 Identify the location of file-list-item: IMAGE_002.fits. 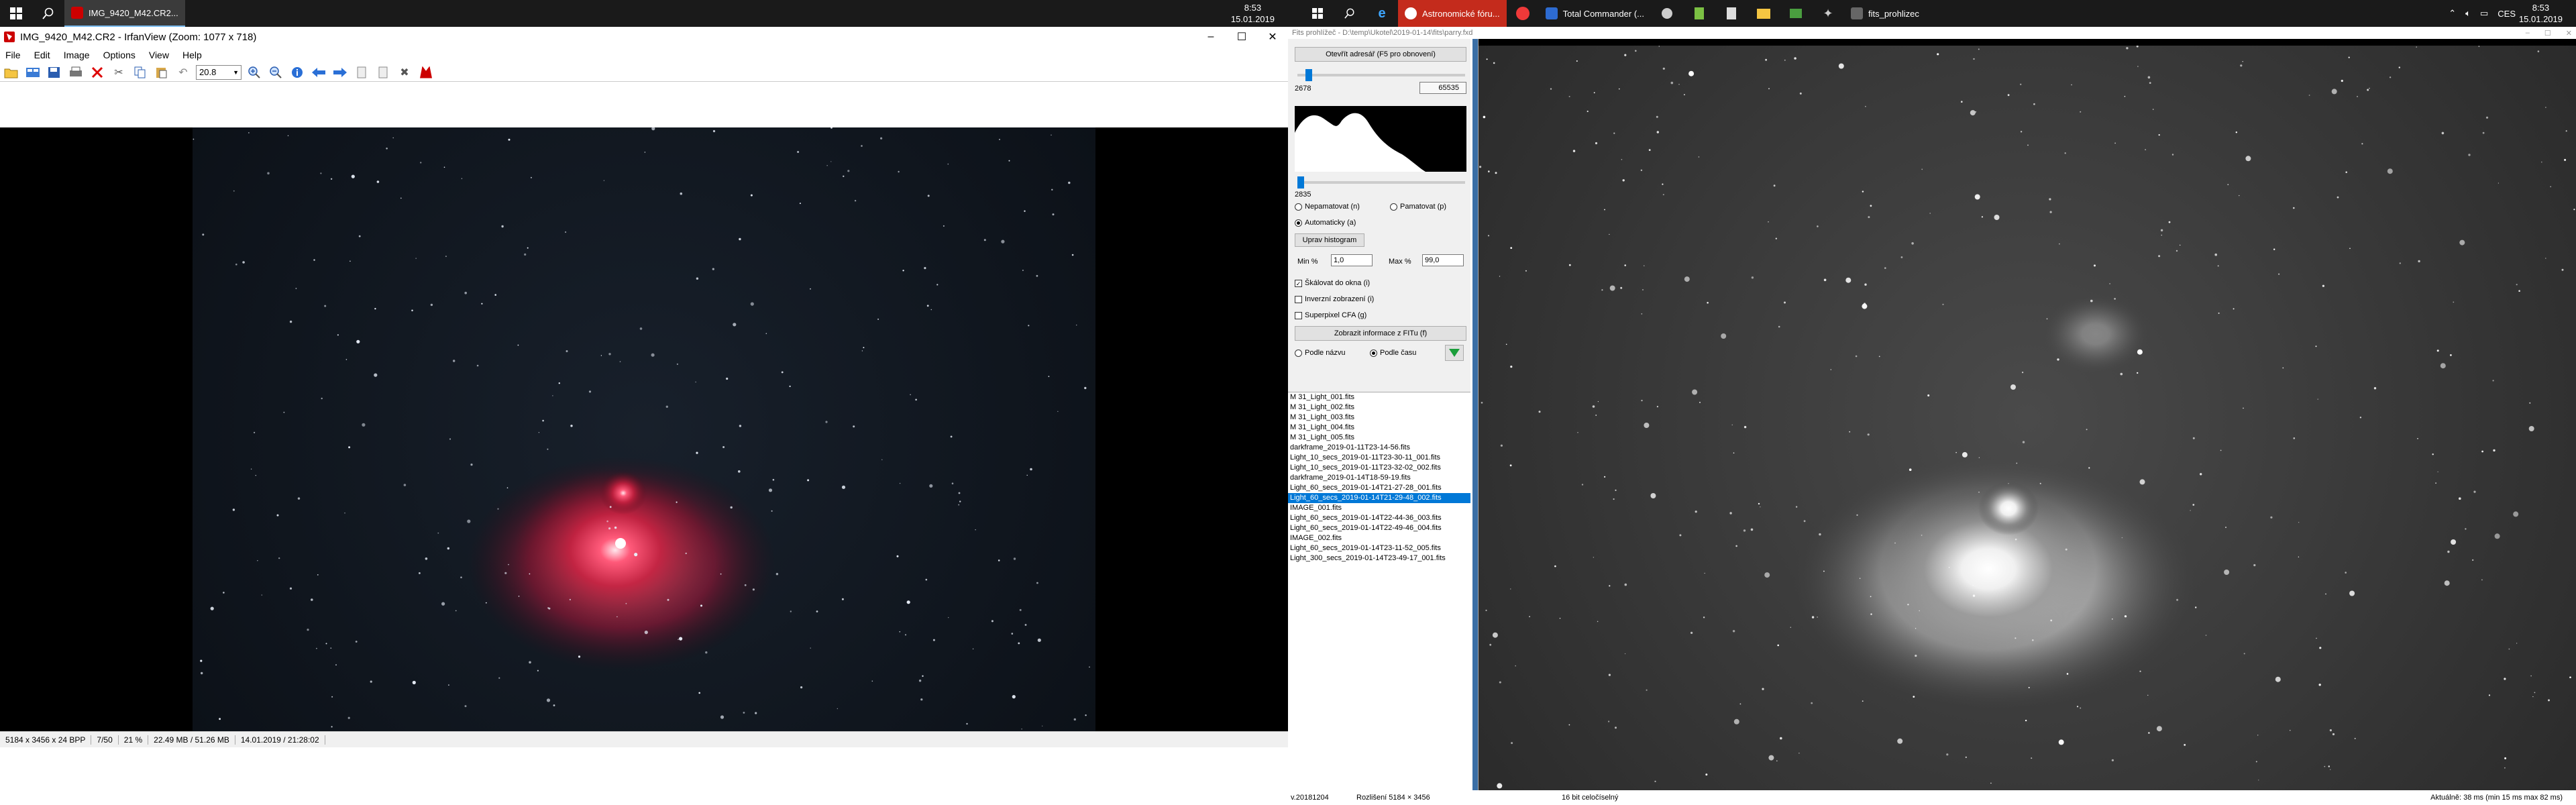
(1379, 538).